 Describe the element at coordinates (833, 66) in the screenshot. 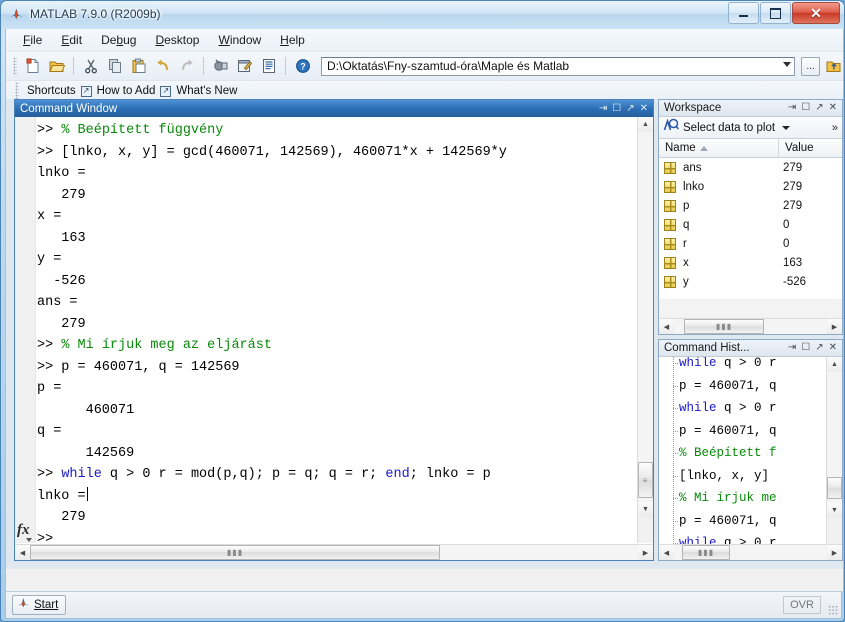

I see `go-up-folder-button` at that location.